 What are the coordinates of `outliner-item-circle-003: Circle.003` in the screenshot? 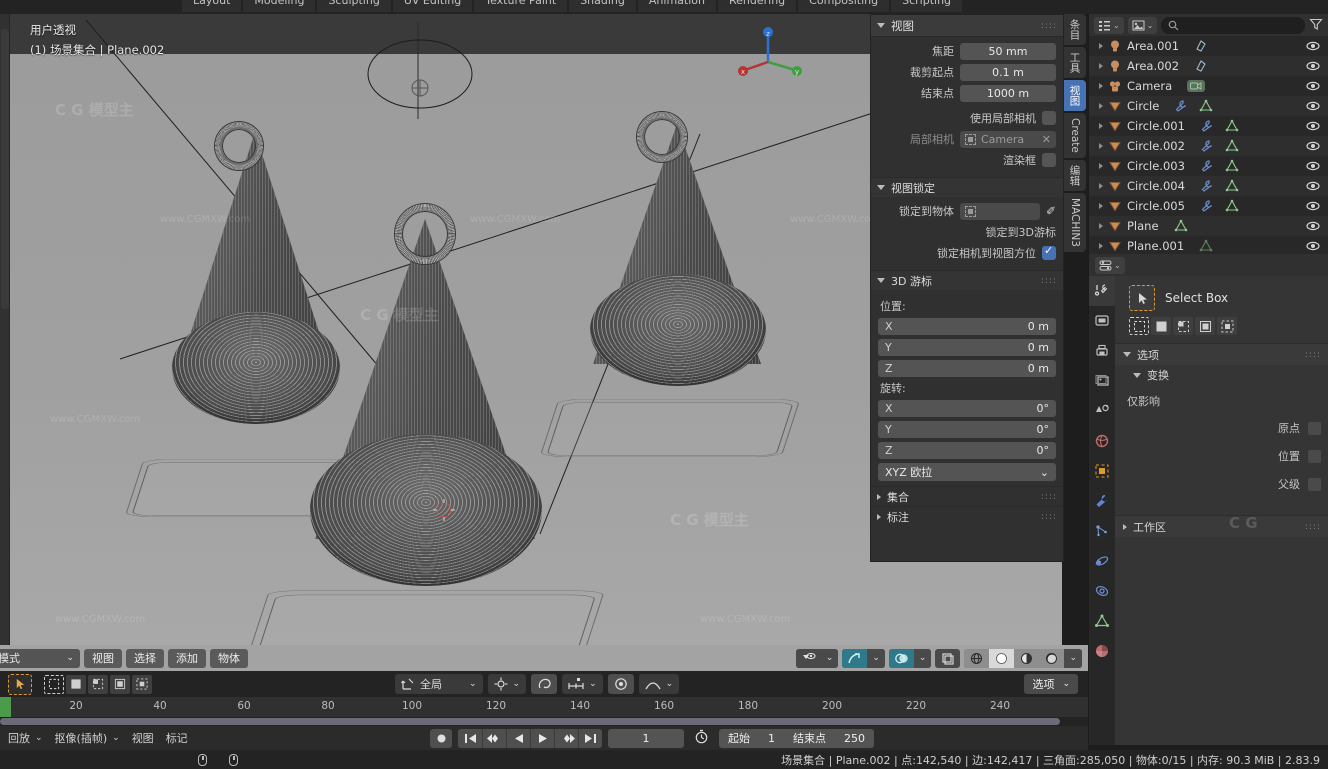 It's located at (1208, 166).